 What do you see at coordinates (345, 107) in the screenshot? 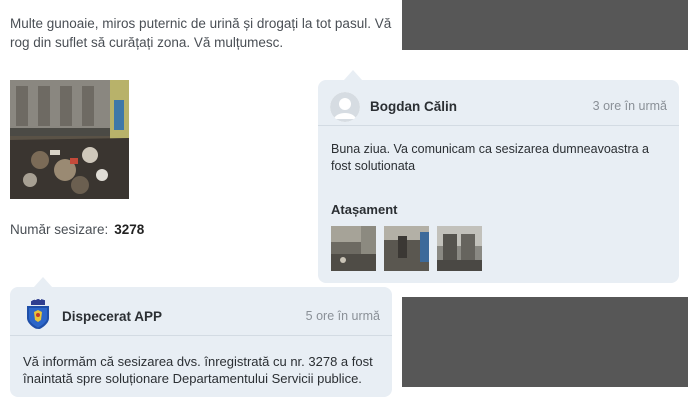
I see `avatar` at bounding box center [345, 107].